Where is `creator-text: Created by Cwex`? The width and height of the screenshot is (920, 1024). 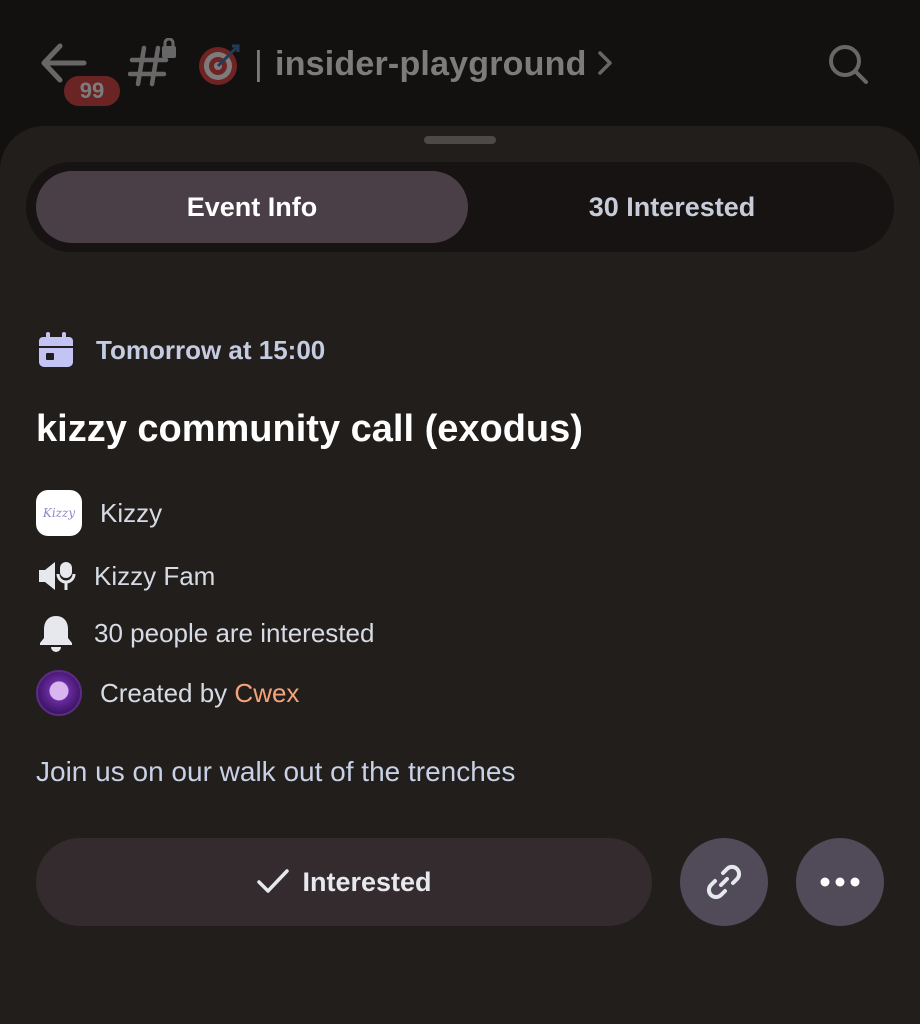
creator-text: Created by Cwex is located at coordinates (199, 693).